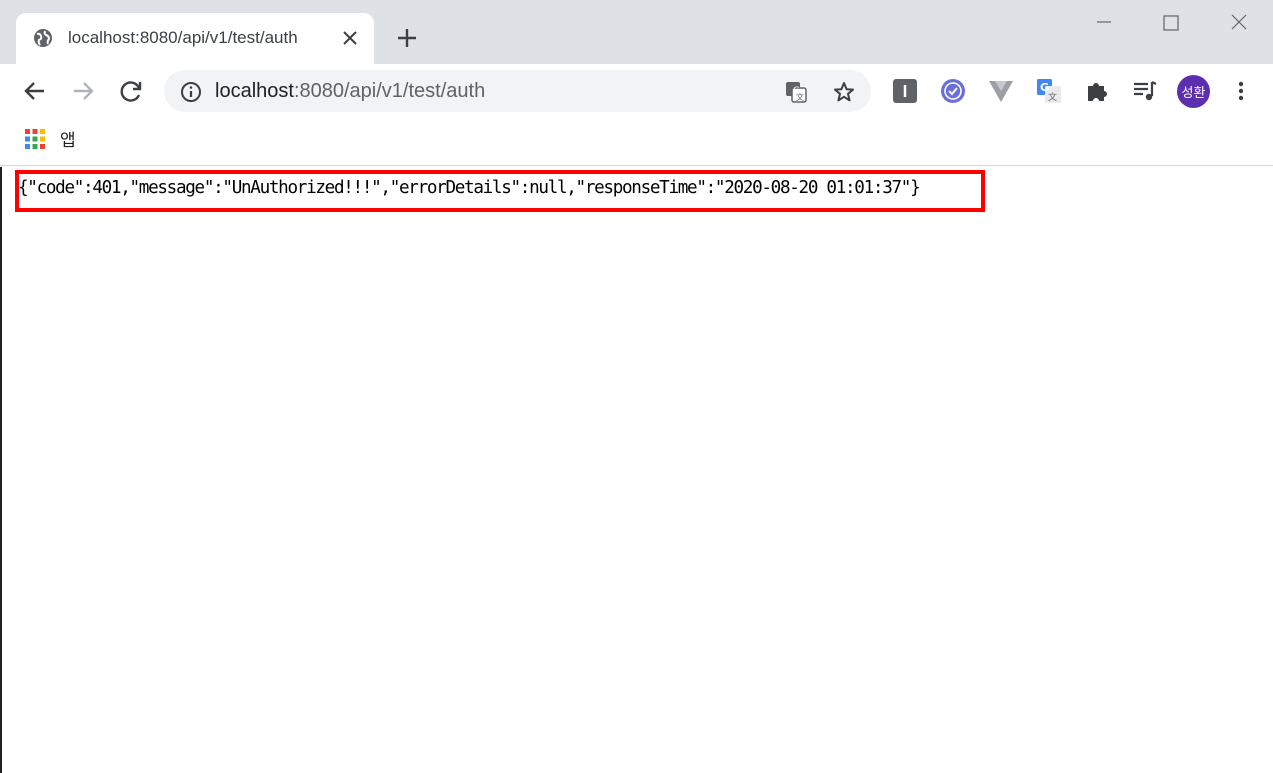 Image resolution: width=1273 pixels, height=773 pixels. What do you see at coordinates (183, 37) in the screenshot?
I see `tab-title: localhost:8080/api/v1/test/auth` at bounding box center [183, 37].